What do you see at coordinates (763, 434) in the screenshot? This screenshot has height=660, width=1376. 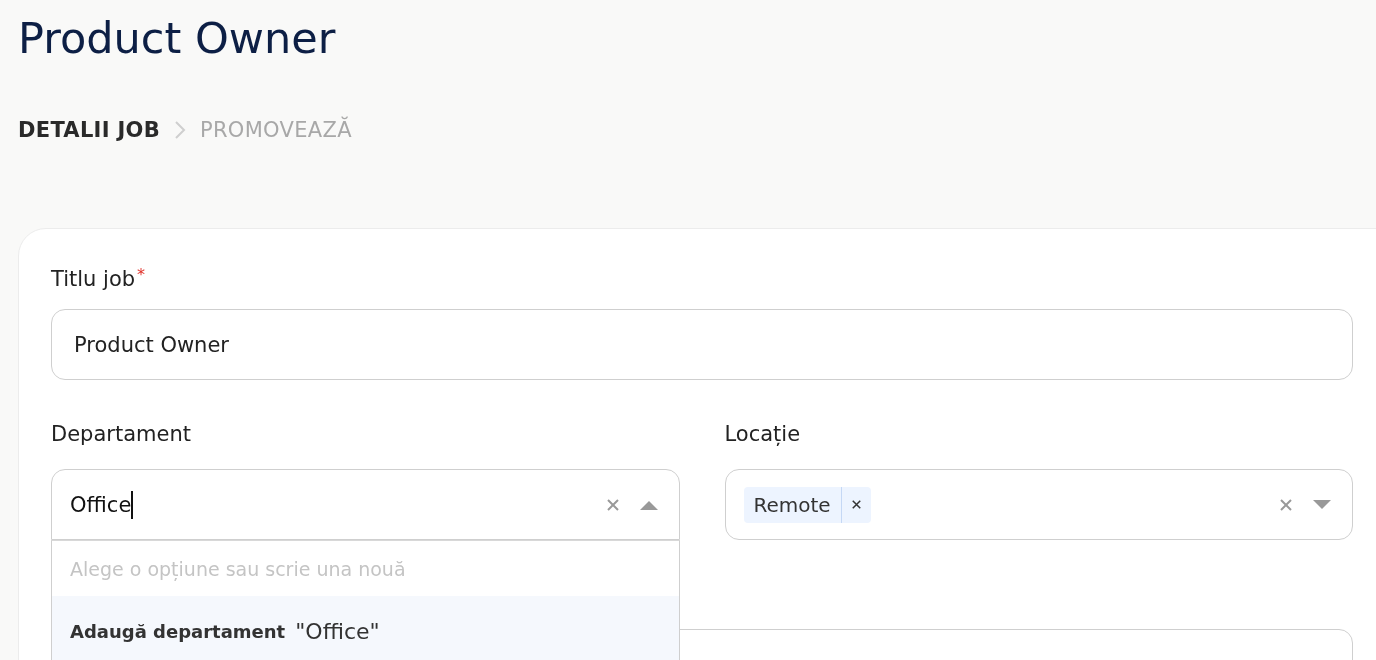 I see `field-label: Locație` at bounding box center [763, 434].